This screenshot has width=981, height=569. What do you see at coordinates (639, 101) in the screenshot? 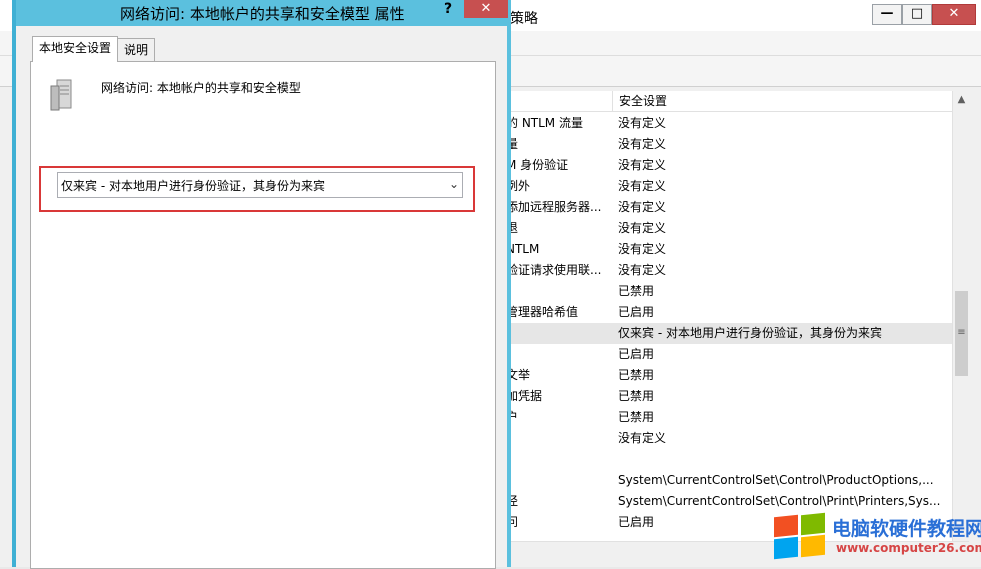
I see `column-header-security-setting: 安全设置` at bounding box center [639, 101].